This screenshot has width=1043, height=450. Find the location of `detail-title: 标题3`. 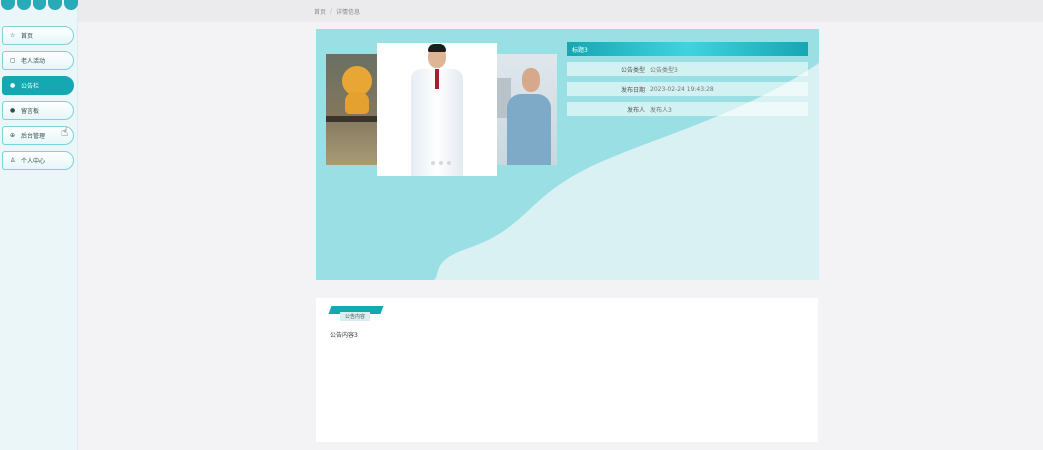

detail-title: 标题3 is located at coordinates (687, 49).